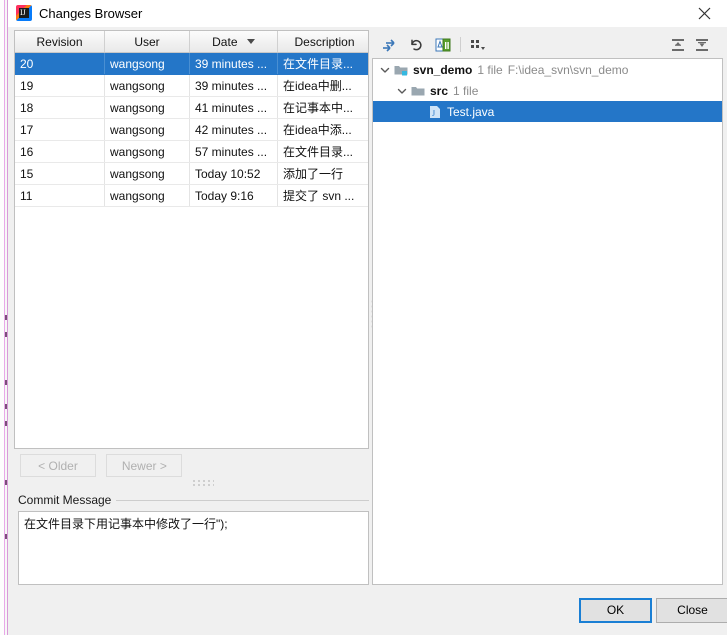  I want to click on table-row: 15 wangsong Today 10:52 添加了一行, so click(191, 173).